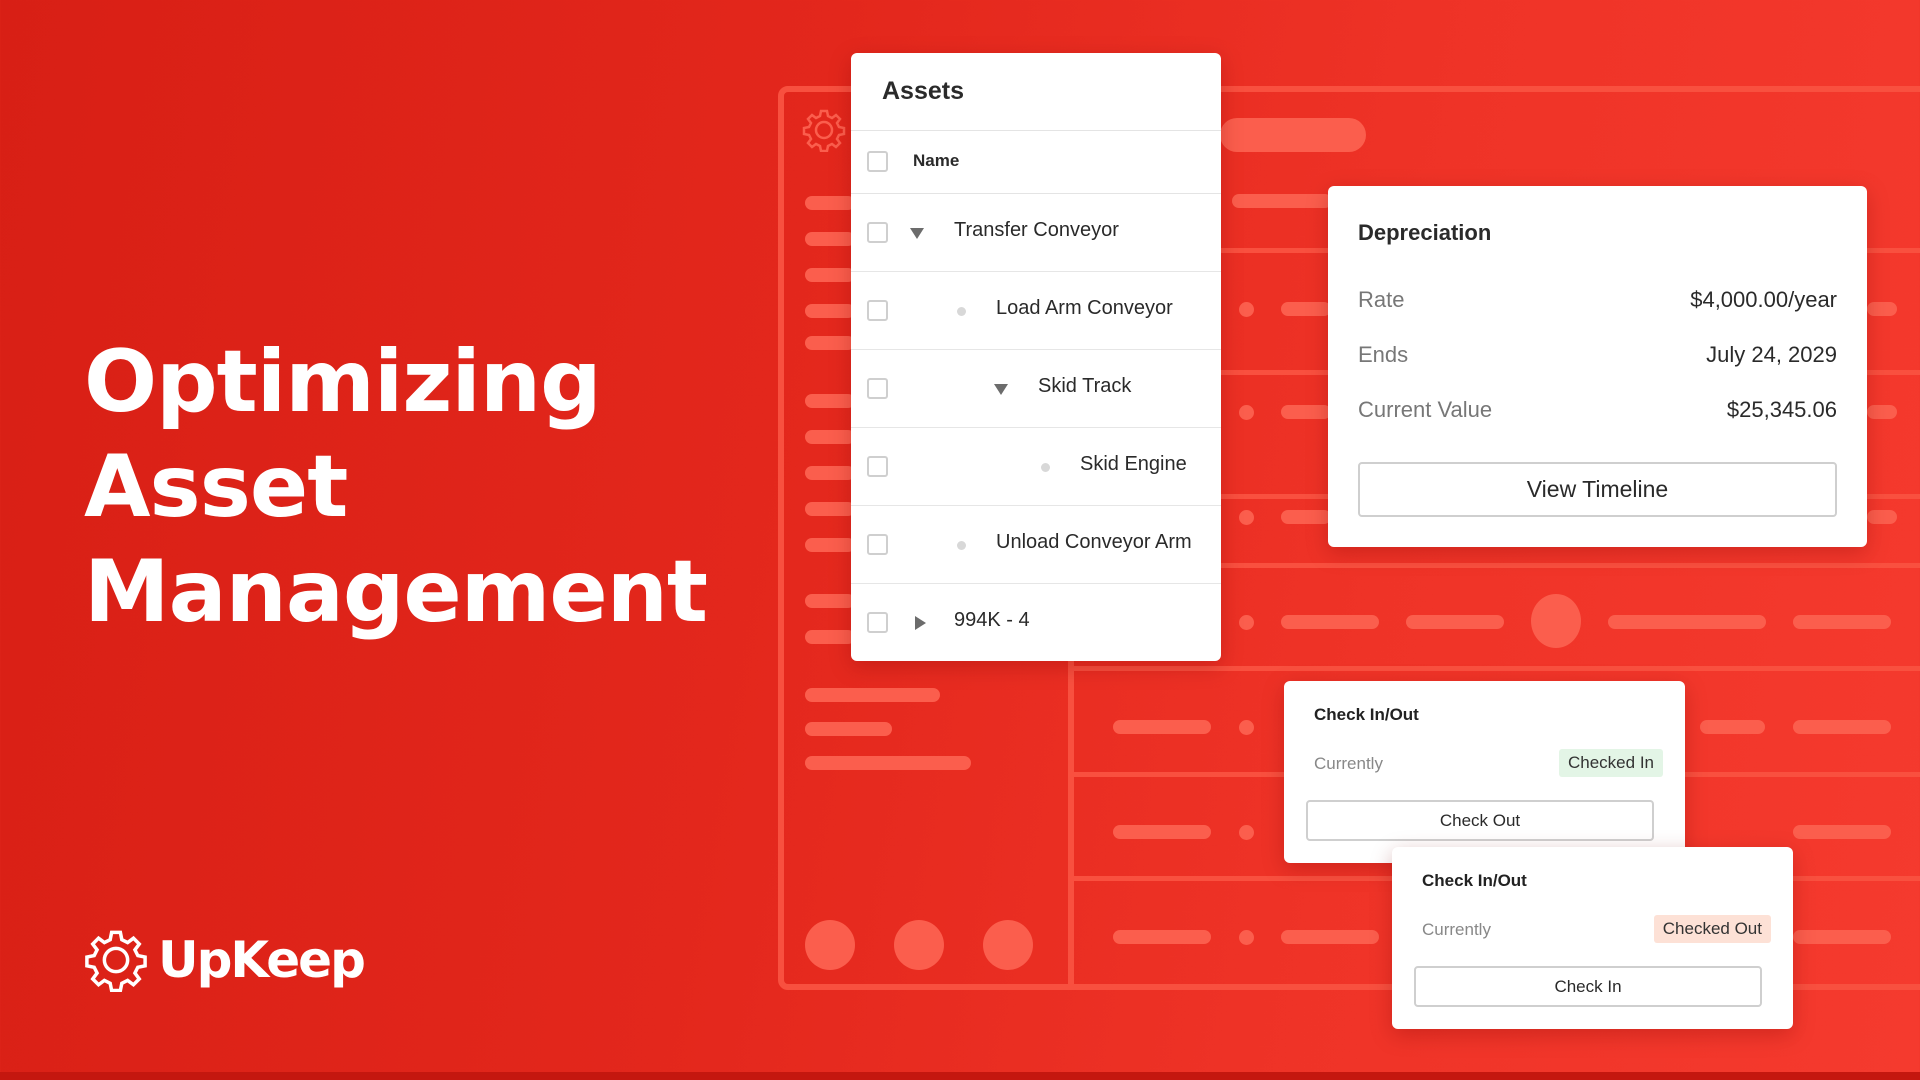  I want to click on select-all-checkbox, so click(877, 161).